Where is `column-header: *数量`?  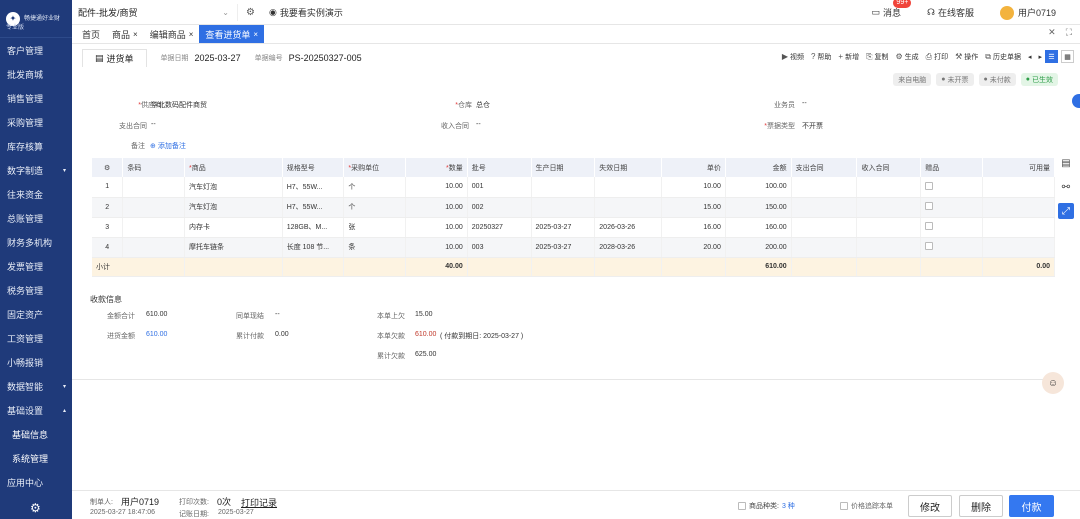
column-header: *数量 is located at coordinates (436, 167).